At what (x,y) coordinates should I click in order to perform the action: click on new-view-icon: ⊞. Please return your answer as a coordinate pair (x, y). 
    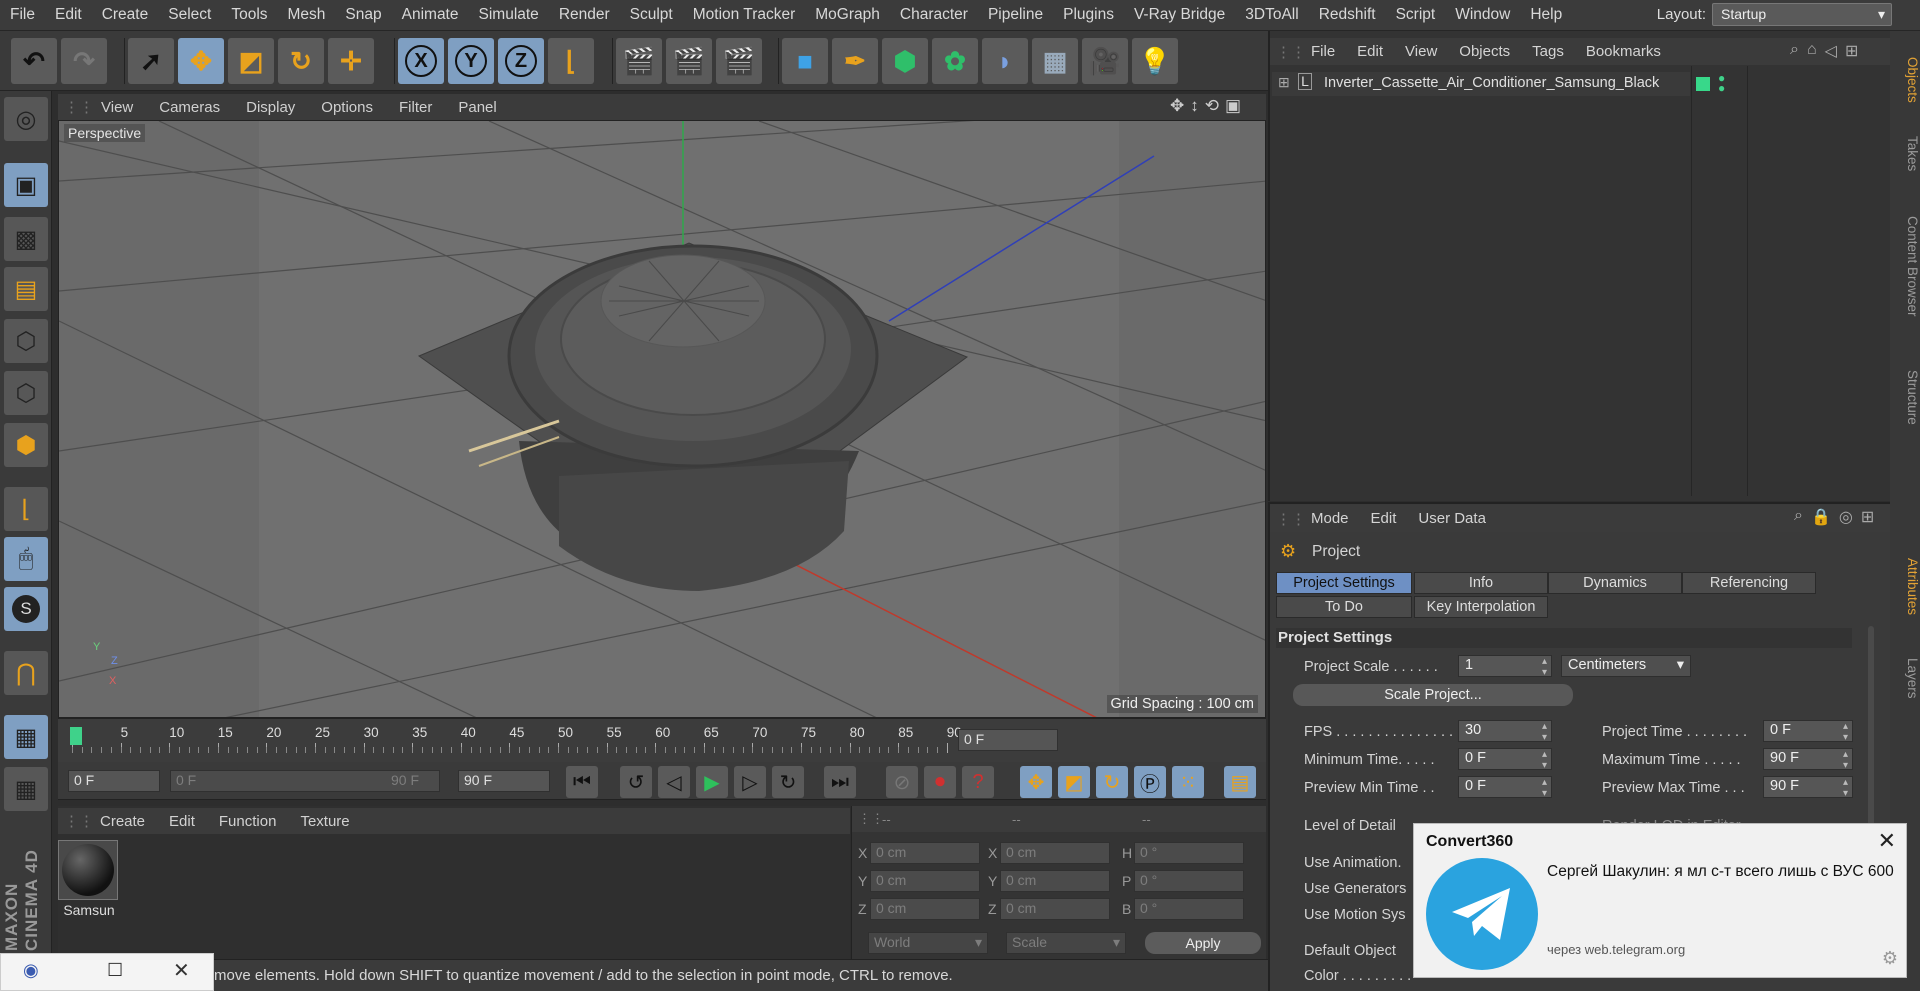
    Looking at the image, I should click on (1851, 51).